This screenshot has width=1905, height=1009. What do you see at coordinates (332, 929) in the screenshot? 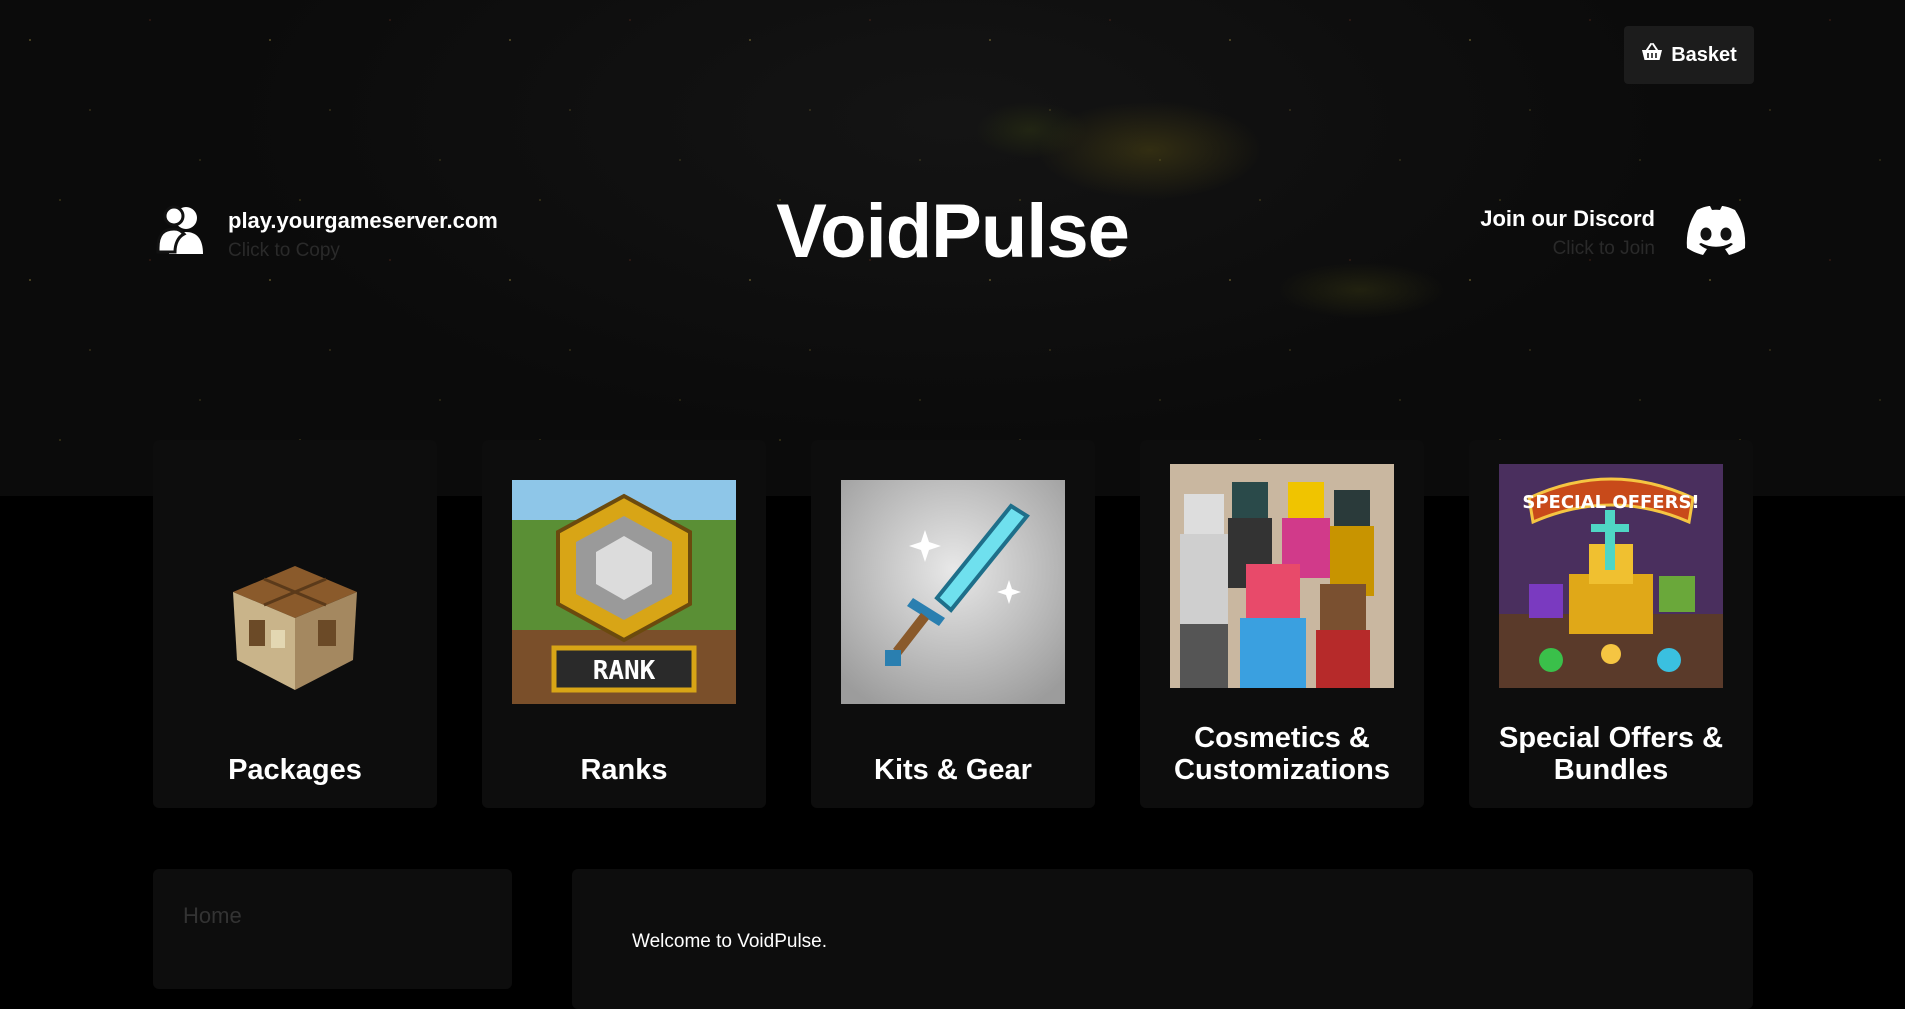
I see `sidebar-nav: Home` at bounding box center [332, 929].